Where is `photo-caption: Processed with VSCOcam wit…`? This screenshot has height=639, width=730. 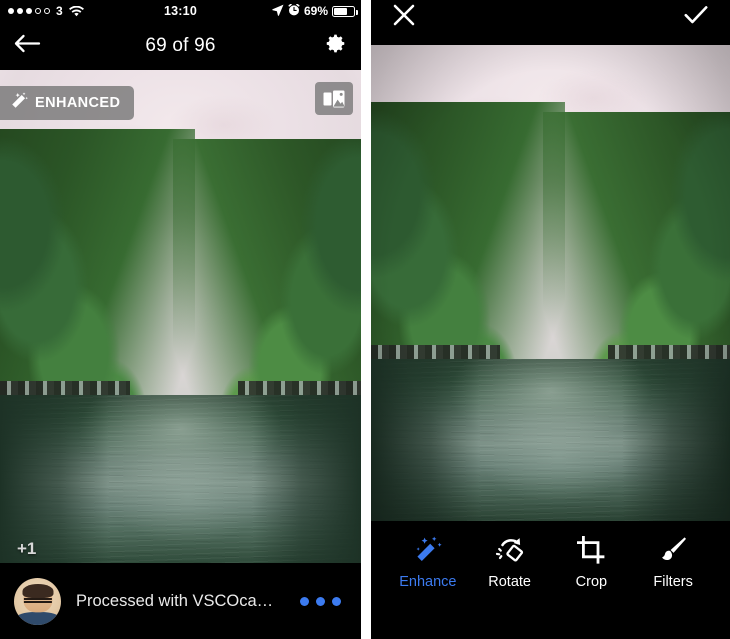 photo-caption: Processed with VSCOcam wit… is located at coordinates (180, 600).